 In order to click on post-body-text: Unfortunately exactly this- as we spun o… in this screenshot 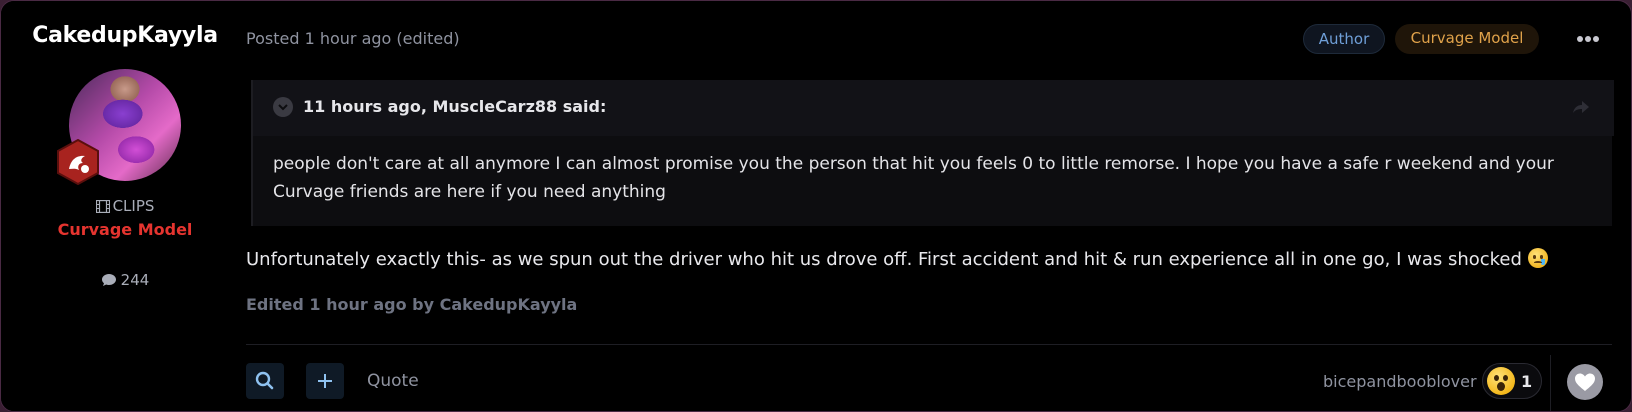, I will do `click(884, 259)`.